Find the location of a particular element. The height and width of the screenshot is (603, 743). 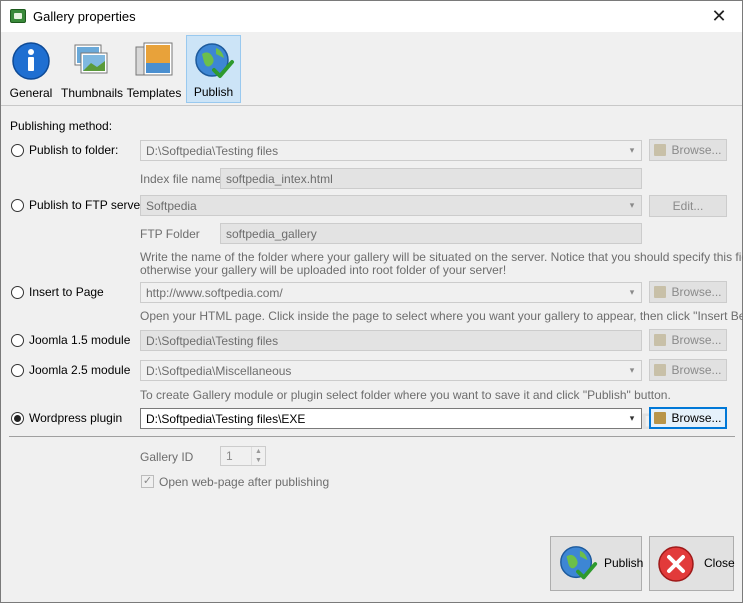

tab-thumbnails: Thumbnails is located at coordinates (92, 69).